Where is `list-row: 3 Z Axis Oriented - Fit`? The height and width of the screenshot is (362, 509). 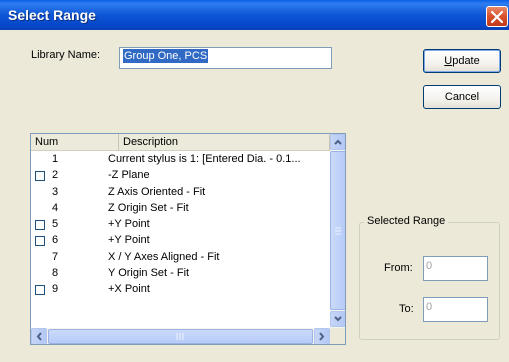
list-row: 3 Z Axis Oriented - Fit is located at coordinates (180, 193).